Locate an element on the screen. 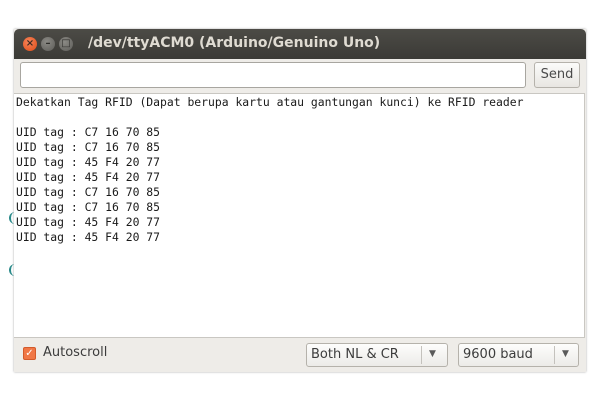  close-icon: × is located at coordinates (30, 44).